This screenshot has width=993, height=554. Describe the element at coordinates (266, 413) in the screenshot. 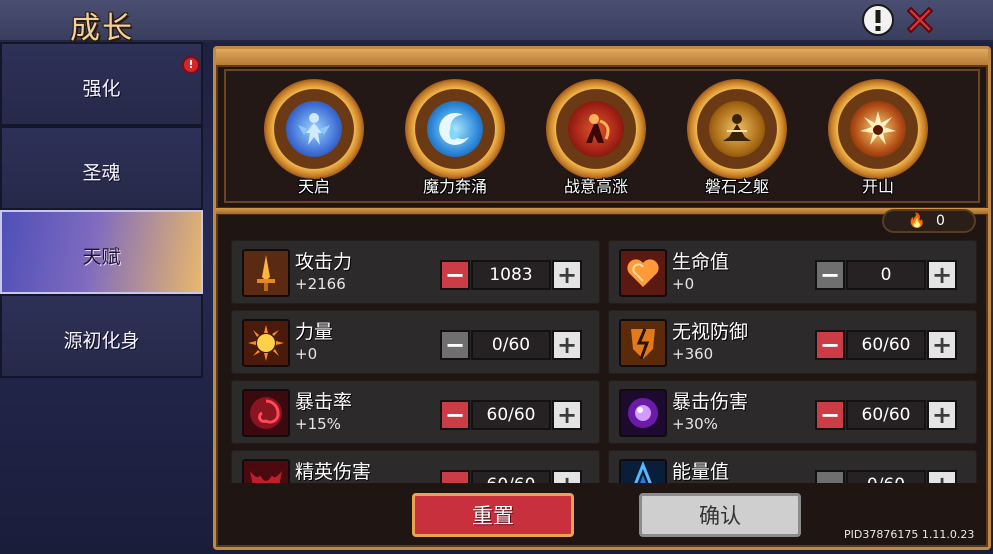

I see `red-vortex-icon` at that location.